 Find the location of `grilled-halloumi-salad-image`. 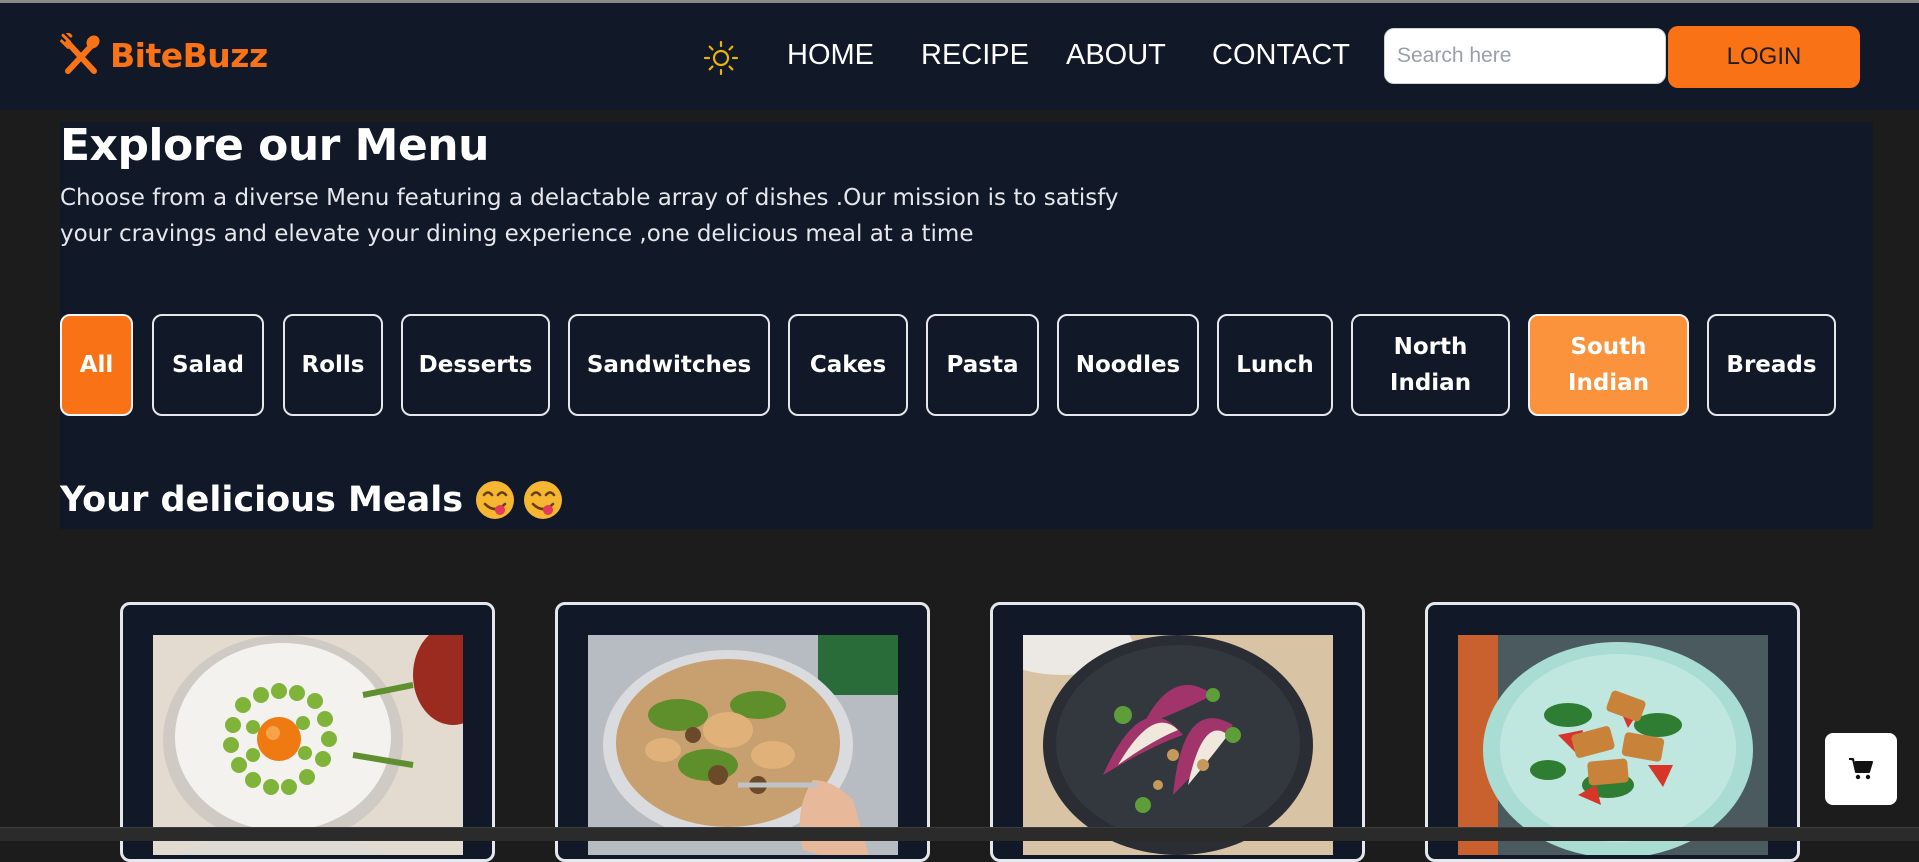

grilled-halloumi-salad-image is located at coordinates (1613, 745).